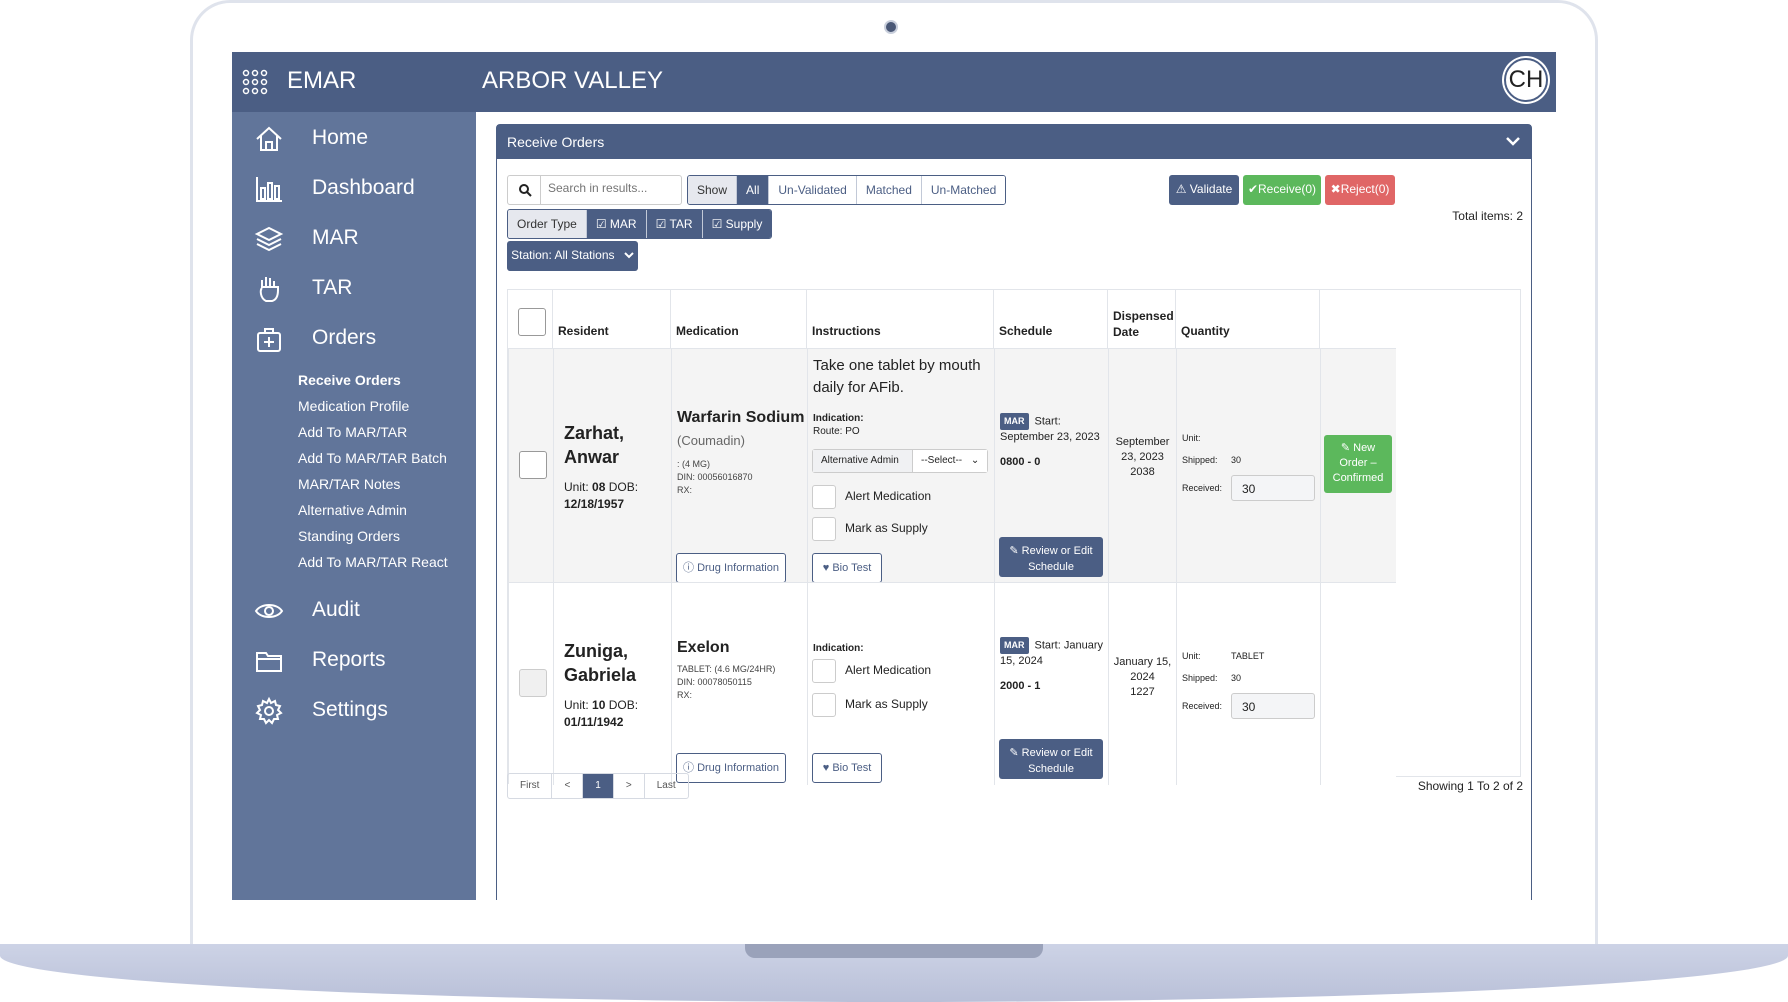  What do you see at coordinates (615, 224) in the screenshot?
I see `order-type-mar: ☑ MAR` at bounding box center [615, 224].